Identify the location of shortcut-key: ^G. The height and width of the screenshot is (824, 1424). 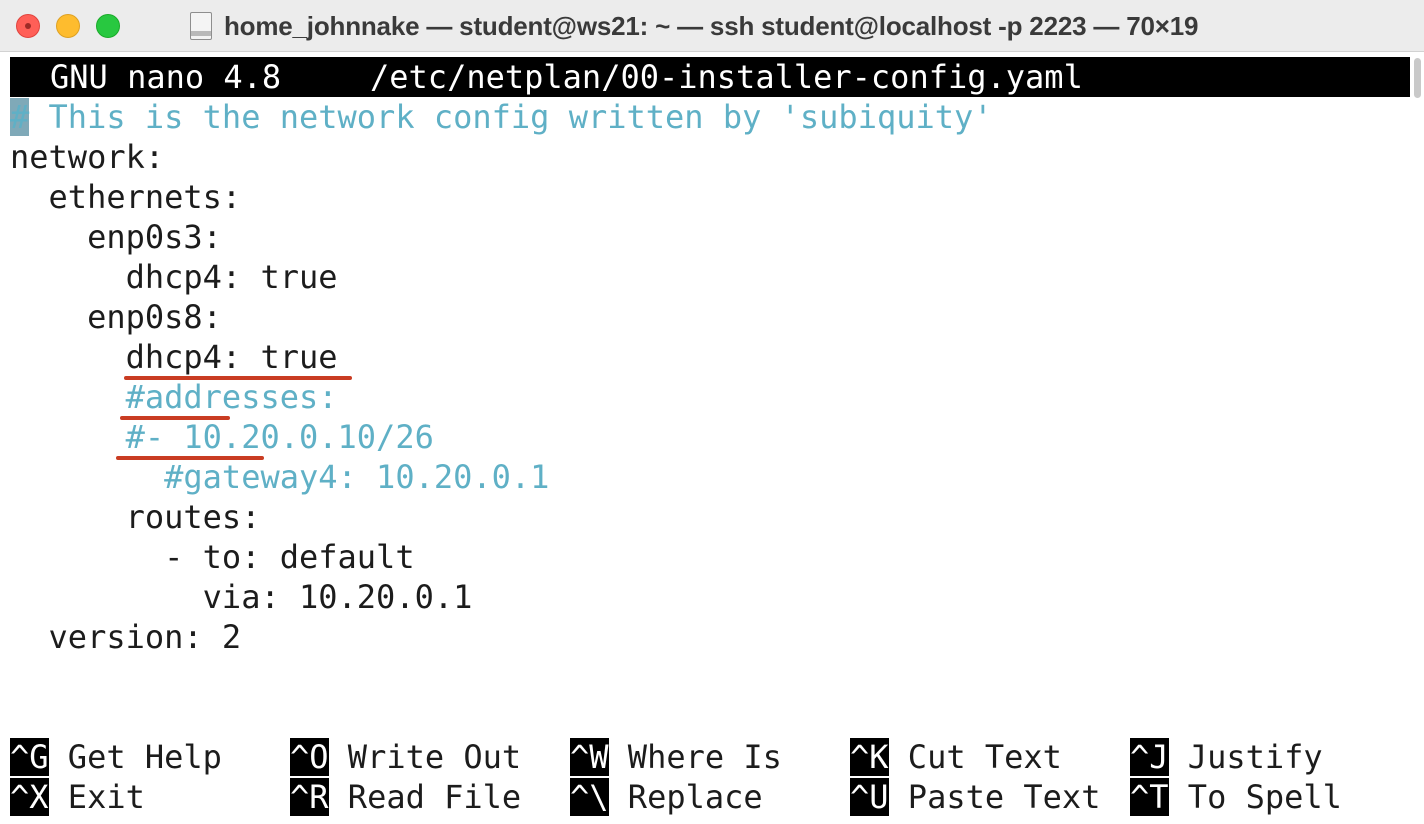
(29, 757).